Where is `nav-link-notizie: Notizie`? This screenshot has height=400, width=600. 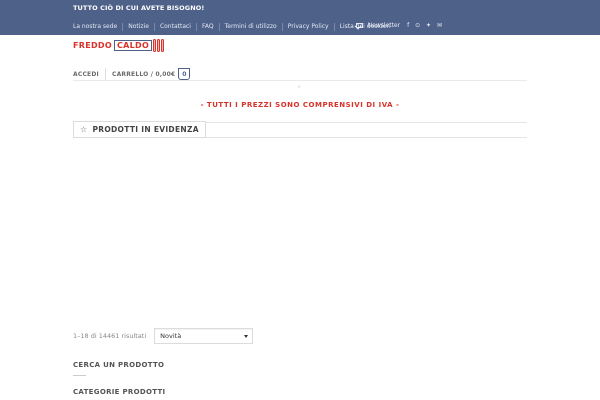 nav-link-notizie: Notizie is located at coordinates (138, 27).